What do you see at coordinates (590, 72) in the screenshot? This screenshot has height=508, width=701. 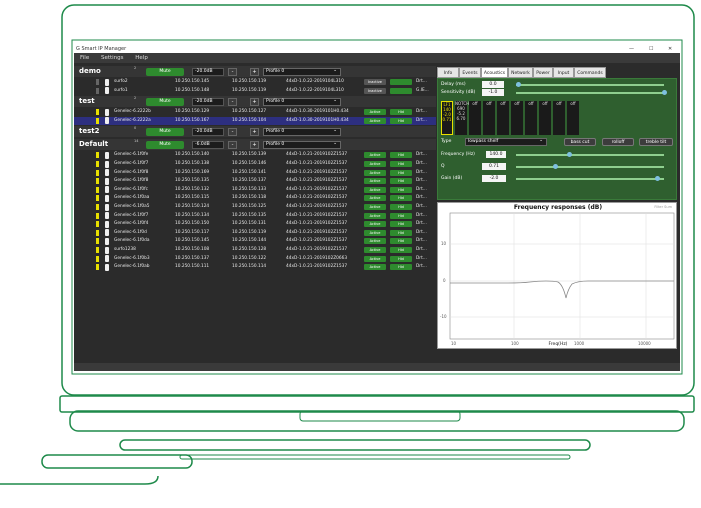 I see `tab-commands: Commands` at bounding box center [590, 72].